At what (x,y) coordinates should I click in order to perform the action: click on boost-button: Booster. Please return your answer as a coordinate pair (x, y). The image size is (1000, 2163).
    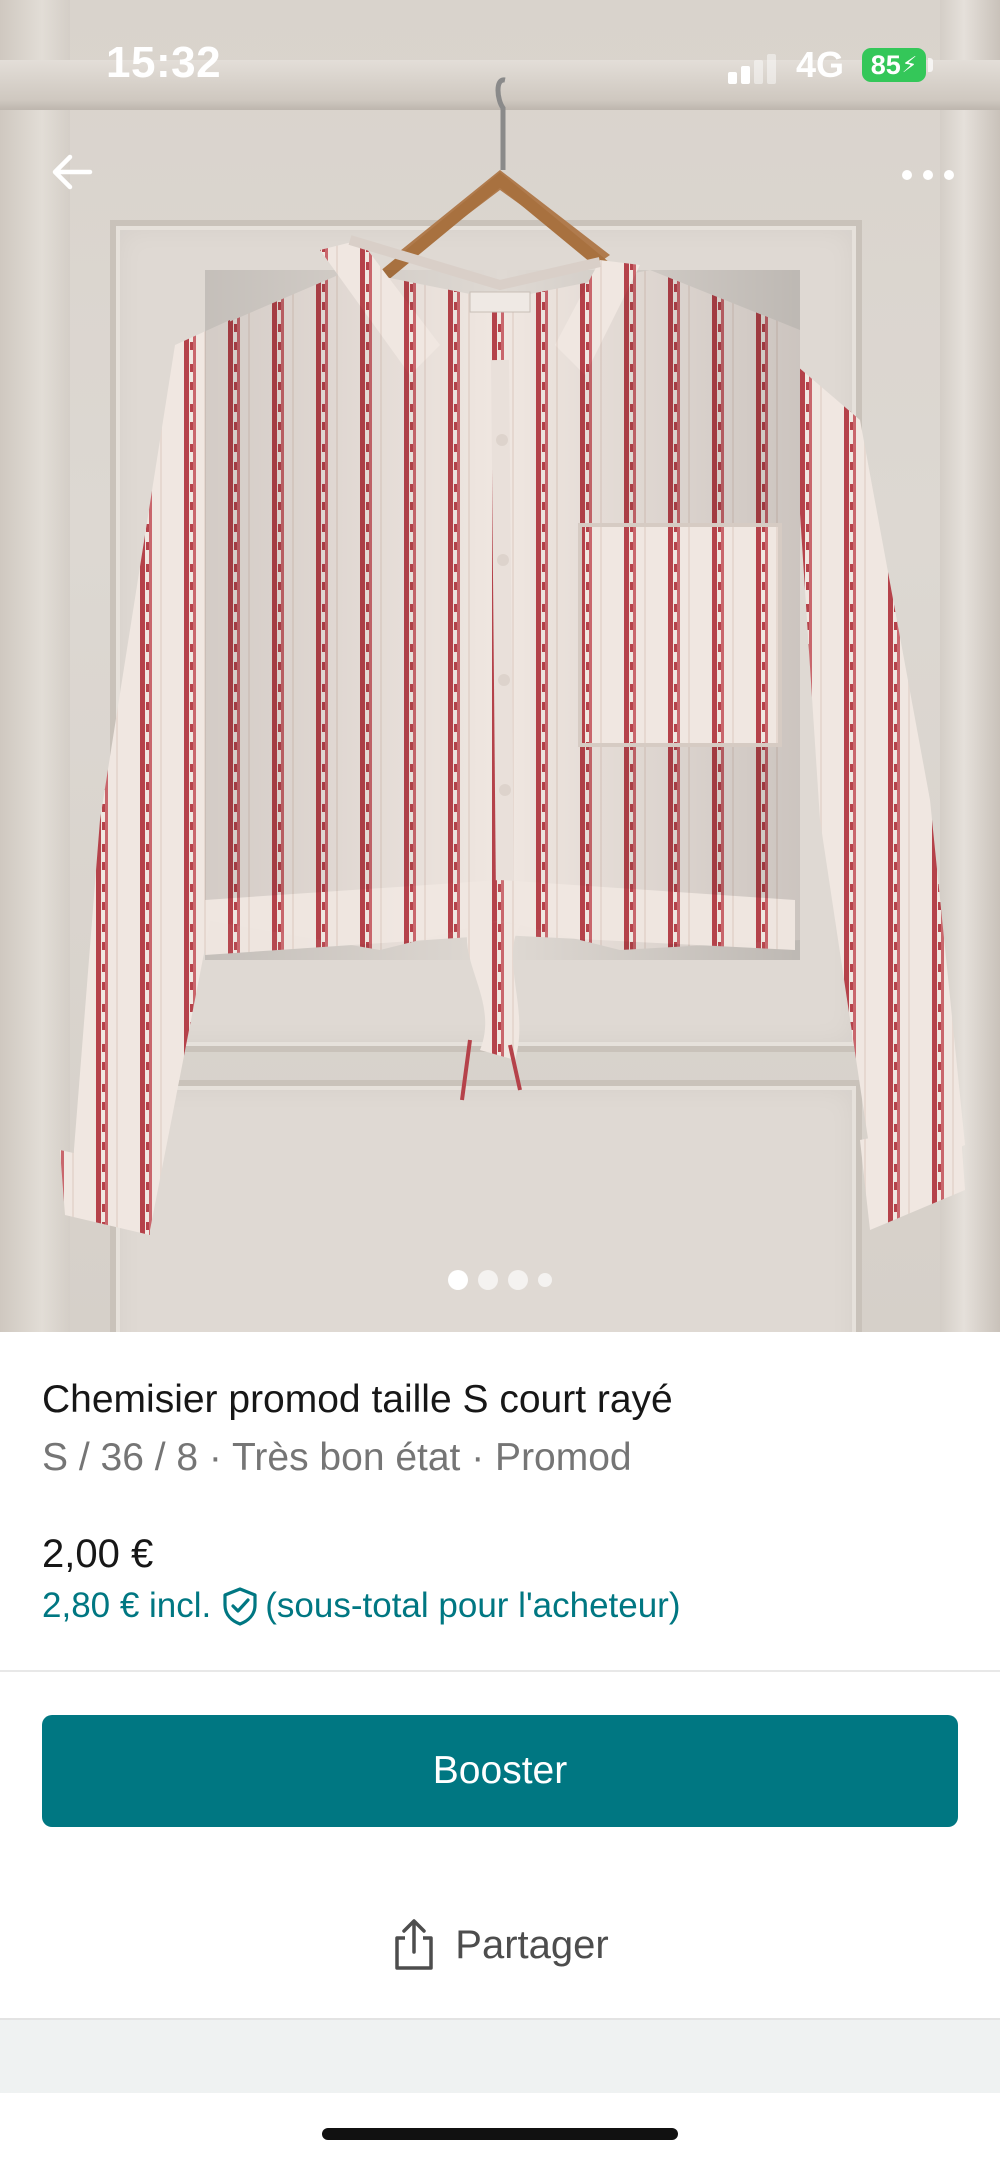
    Looking at the image, I should click on (500, 1771).